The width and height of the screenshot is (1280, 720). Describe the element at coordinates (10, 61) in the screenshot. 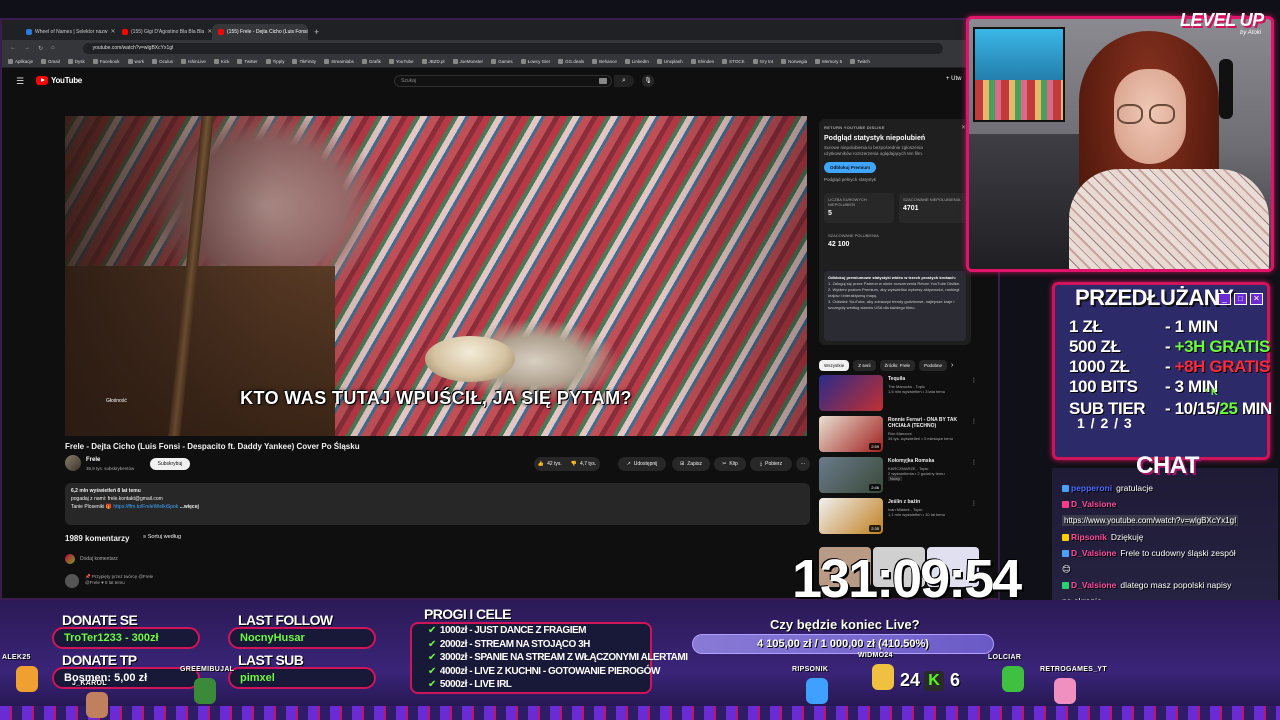

I see `bookmark-icon` at that location.